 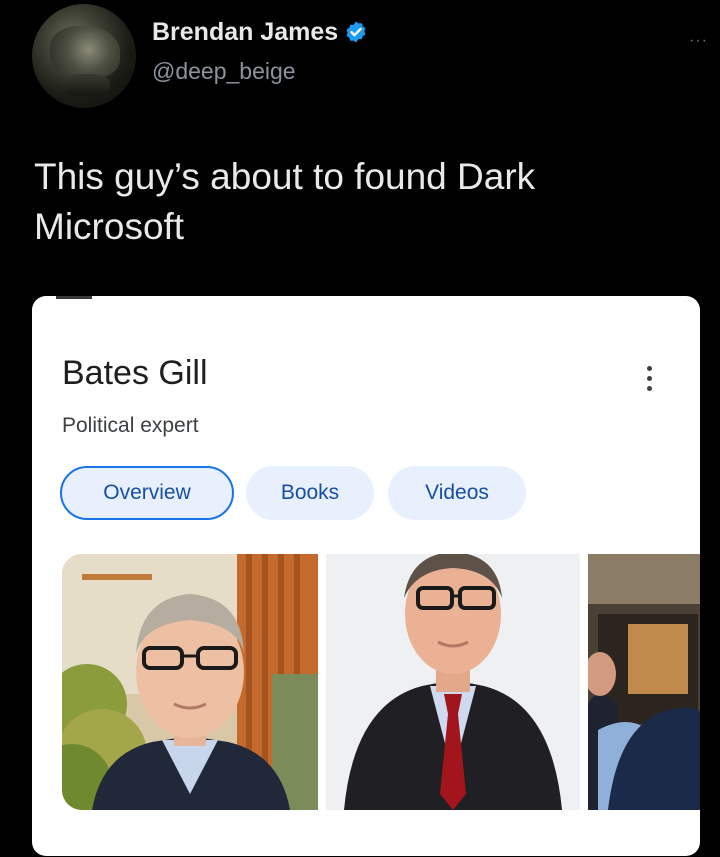 What do you see at coordinates (285, 201) in the screenshot?
I see `tweet-text: This guy’s about to found Dark Microsoft` at bounding box center [285, 201].